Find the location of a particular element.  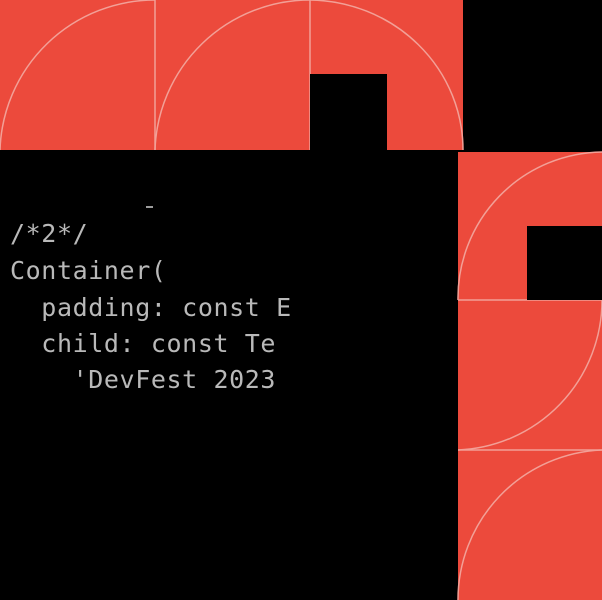

code-line-comment: /*2*/ is located at coordinates (49, 233).